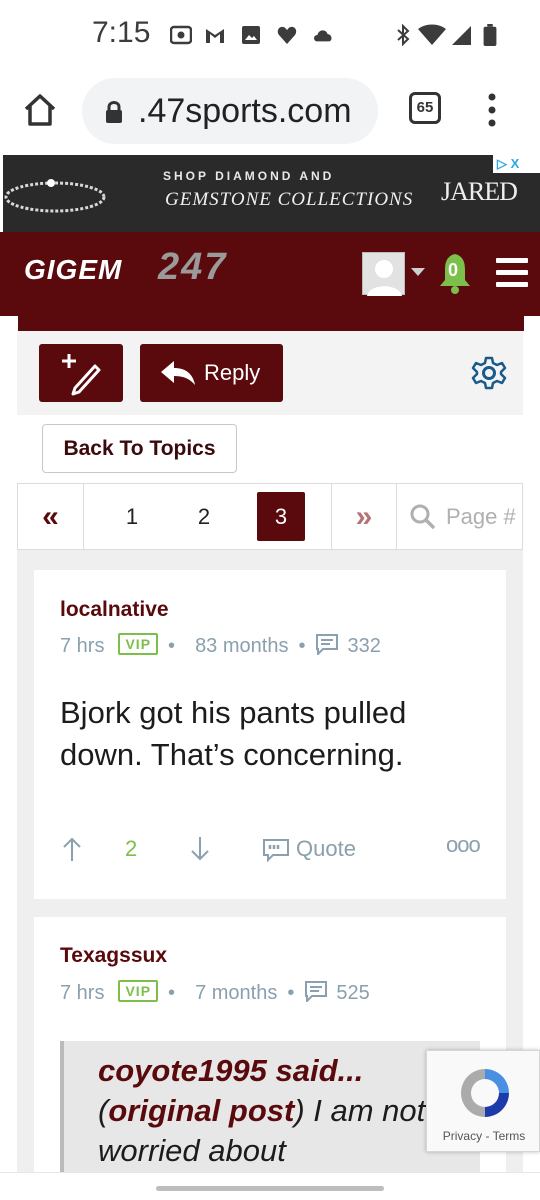 This screenshot has width=540, height=1200. Describe the element at coordinates (114, 610) in the screenshot. I see `post-author: localnative` at that location.